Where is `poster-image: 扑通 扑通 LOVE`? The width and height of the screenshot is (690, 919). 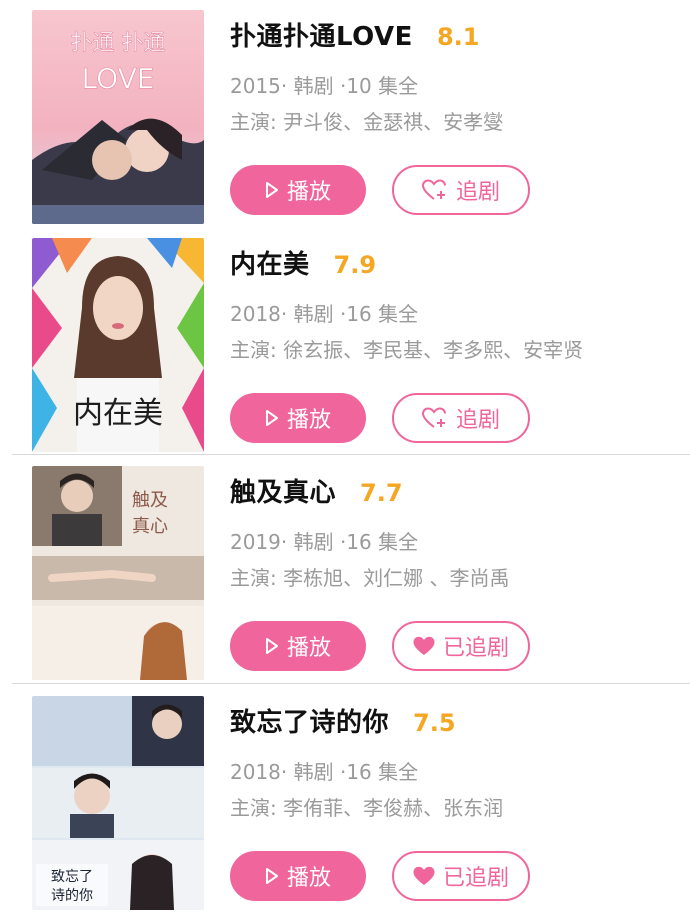
poster-image: 扑通 扑通 LOVE is located at coordinates (118, 117).